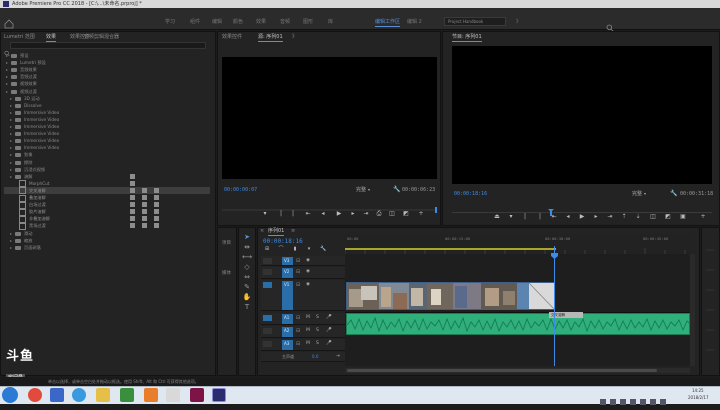 The width and height of the screenshot is (720, 410). I want to click on close-icon: ×, so click(262, 231).